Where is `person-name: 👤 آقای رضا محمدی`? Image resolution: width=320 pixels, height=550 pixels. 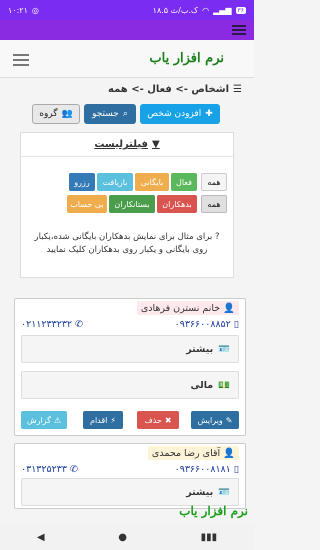 person-name: 👤 آقای رضا محمدی is located at coordinates (193, 453).